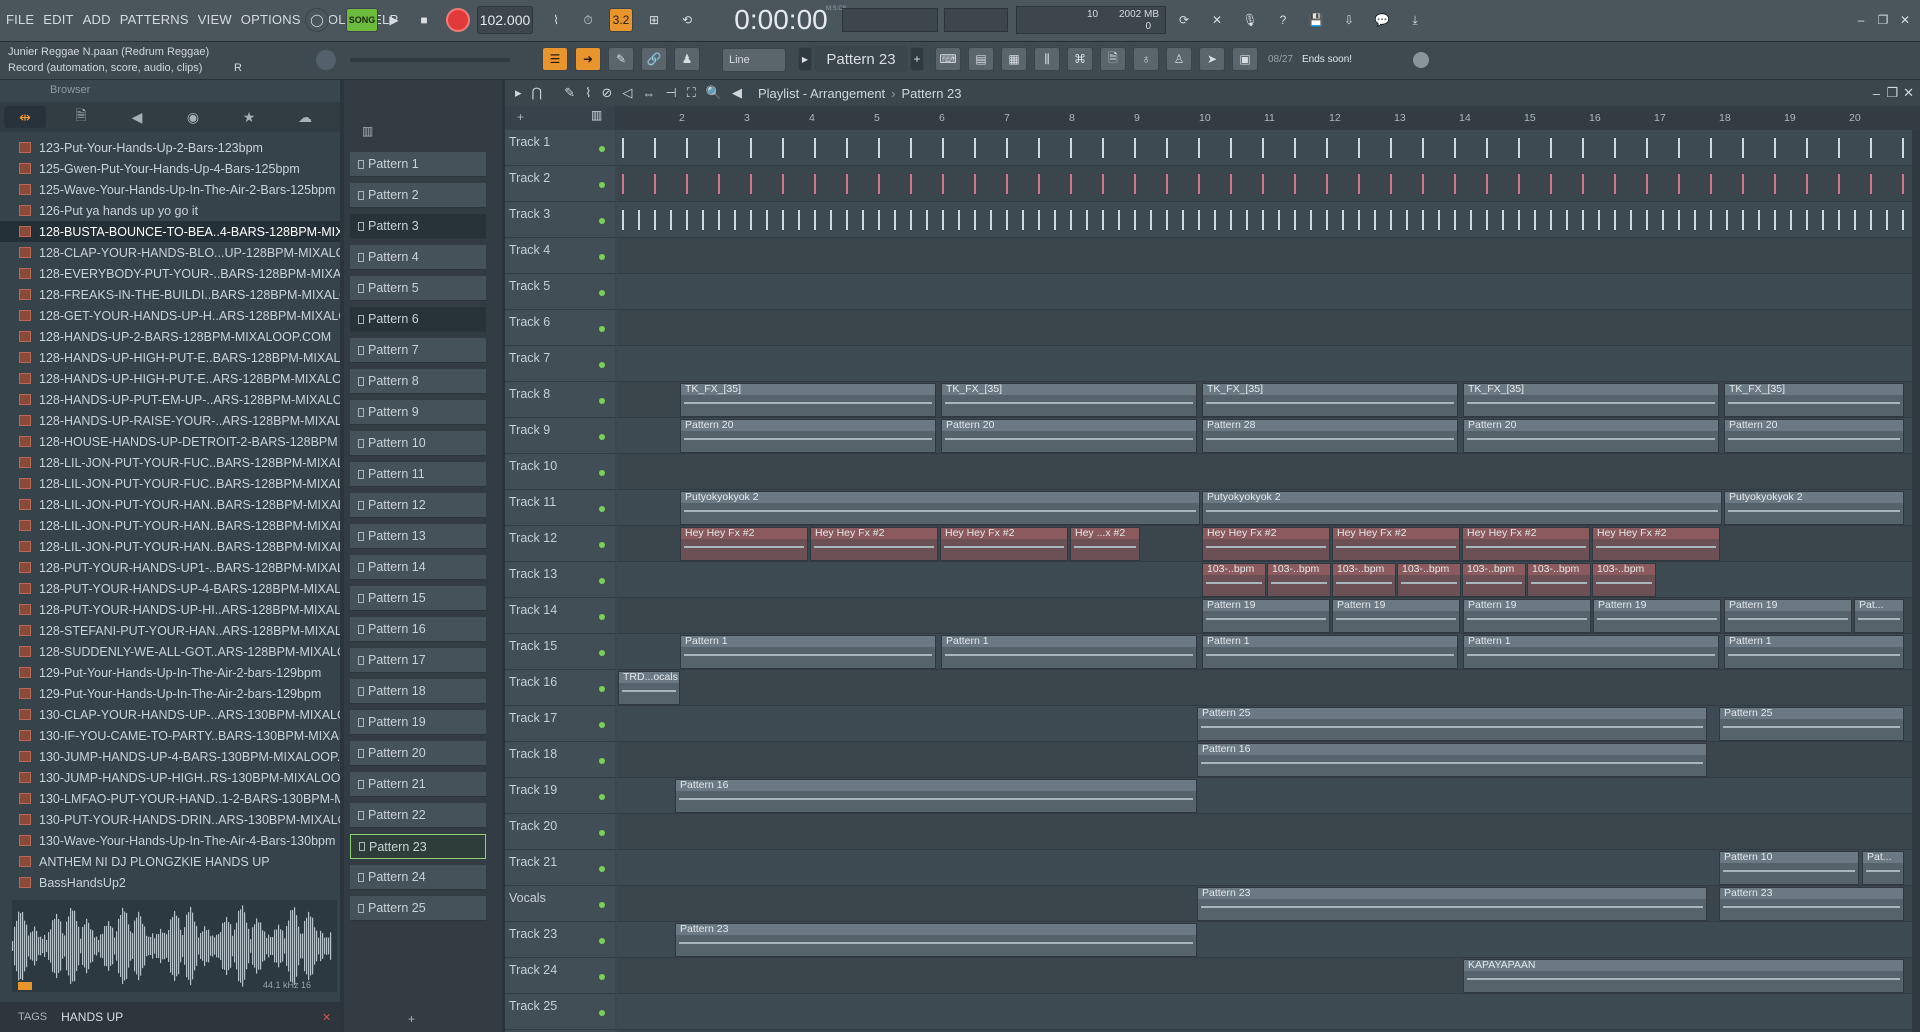 This screenshot has height=1032, width=1920. I want to click on wait-button: ⏱, so click(588, 20).